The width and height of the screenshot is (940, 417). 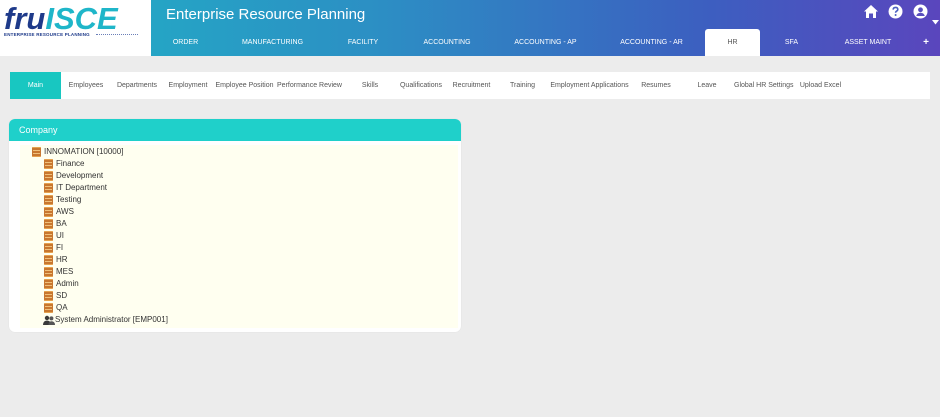 I want to click on caret-down-icon, so click(x=935, y=21).